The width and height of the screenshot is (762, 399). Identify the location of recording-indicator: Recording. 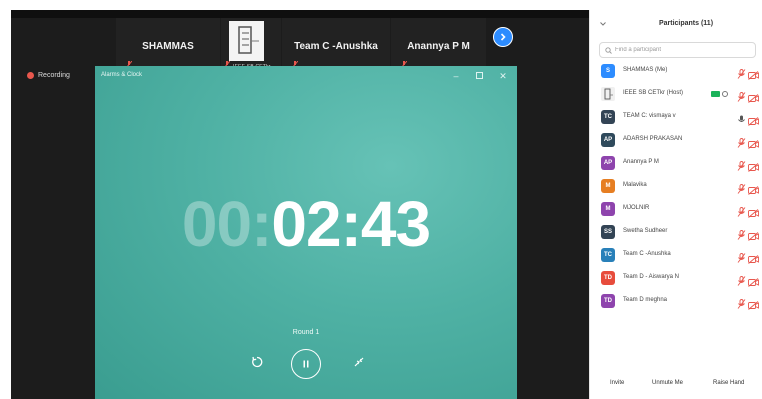
(48, 75).